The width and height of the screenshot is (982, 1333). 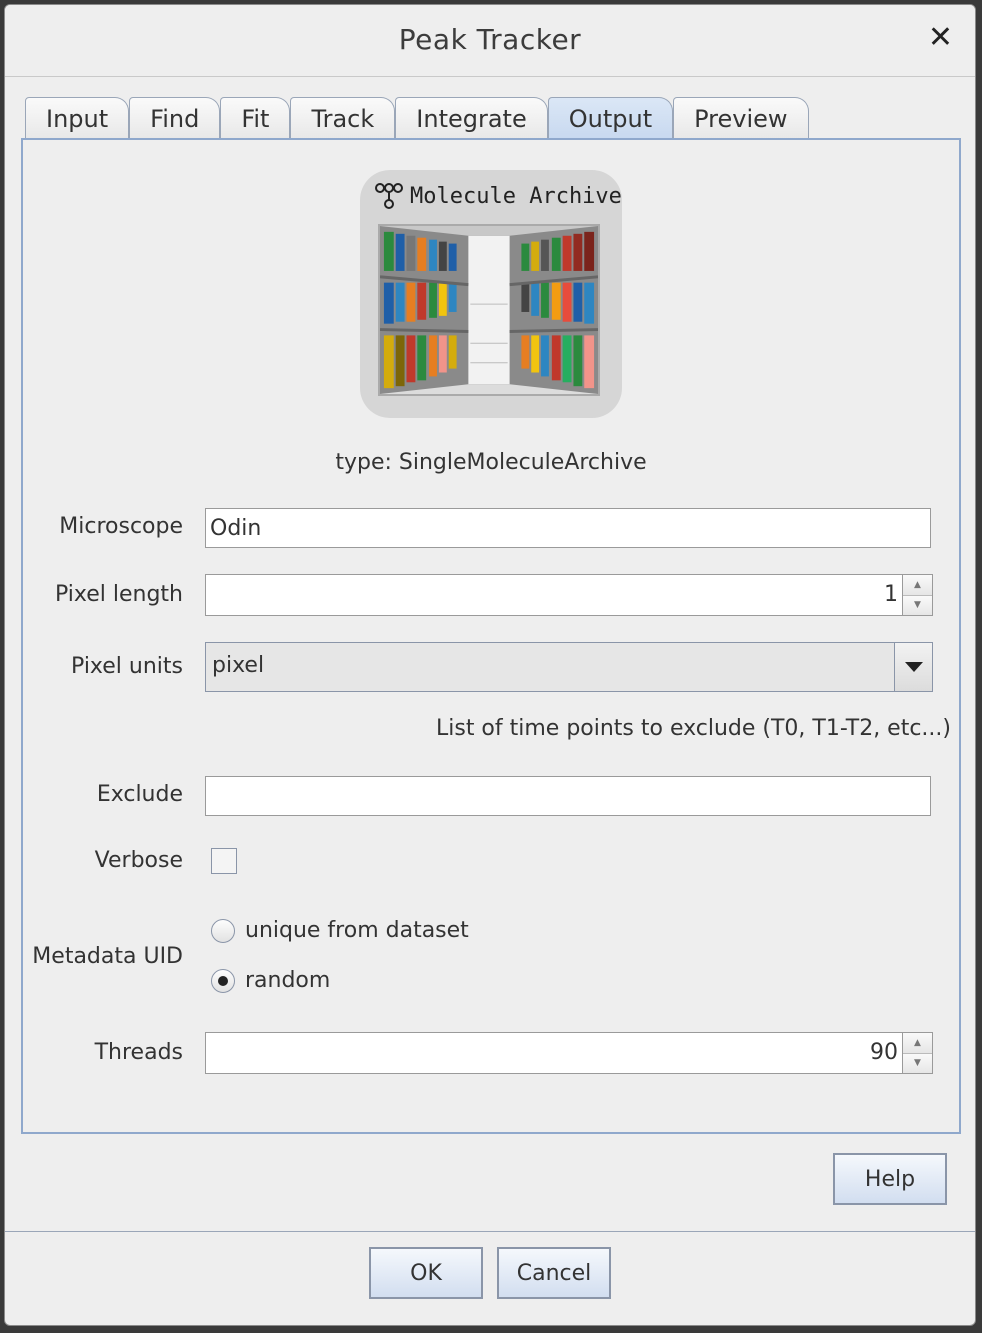 I want to click on cancel-button: Cancel, so click(x=554, y=1273).